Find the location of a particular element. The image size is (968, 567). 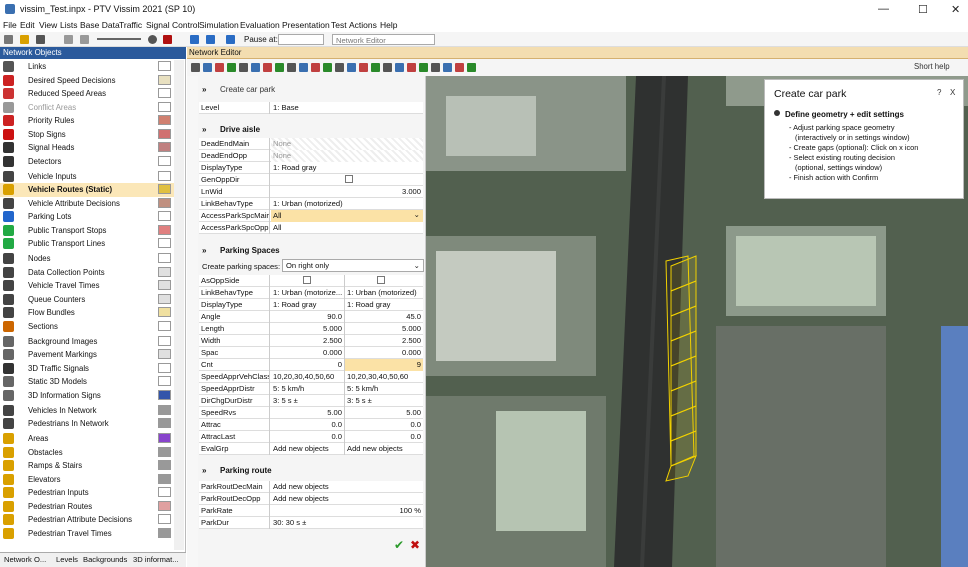

network-object-item: Vehicle Routes (Static) is located at coordinates (87, 190).